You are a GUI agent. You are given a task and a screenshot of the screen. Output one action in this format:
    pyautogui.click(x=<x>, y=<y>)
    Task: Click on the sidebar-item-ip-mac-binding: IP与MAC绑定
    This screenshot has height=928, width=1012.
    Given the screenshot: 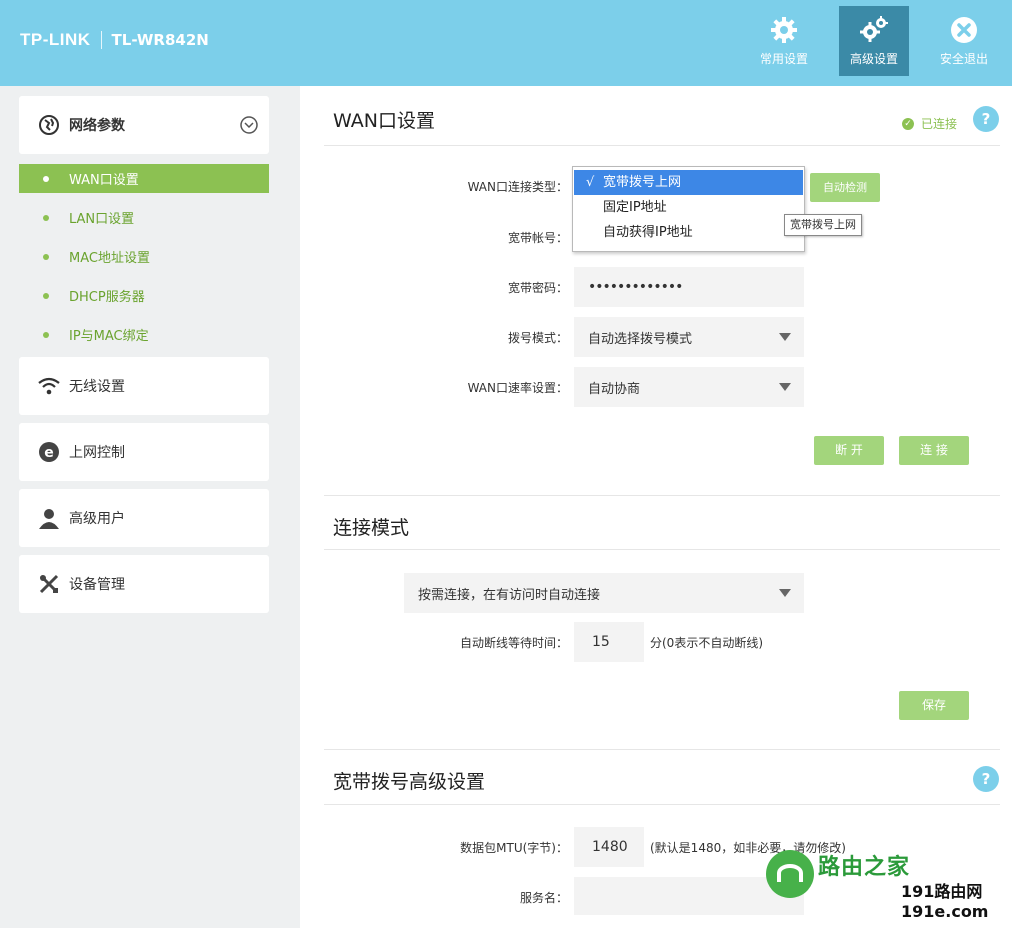 What is the action you would take?
    pyautogui.click(x=144, y=334)
    